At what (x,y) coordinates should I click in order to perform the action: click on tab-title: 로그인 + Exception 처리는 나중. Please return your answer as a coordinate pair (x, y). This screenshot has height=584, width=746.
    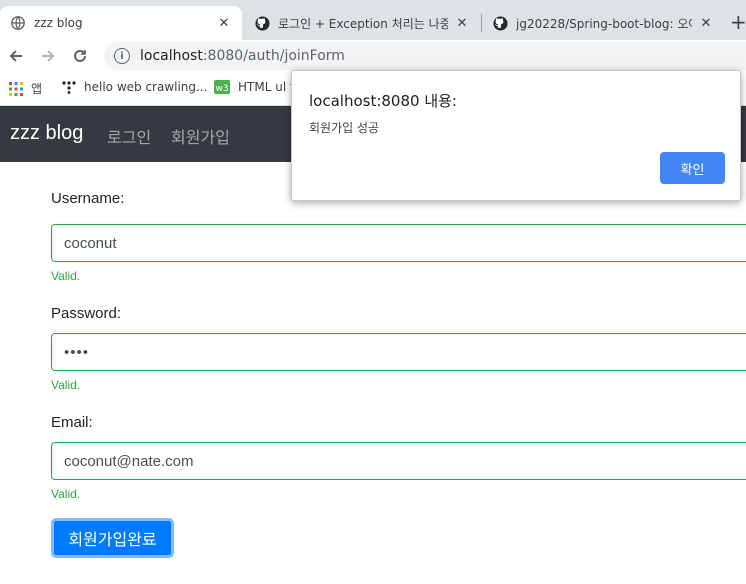
    Looking at the image, I should click on (363, 23).